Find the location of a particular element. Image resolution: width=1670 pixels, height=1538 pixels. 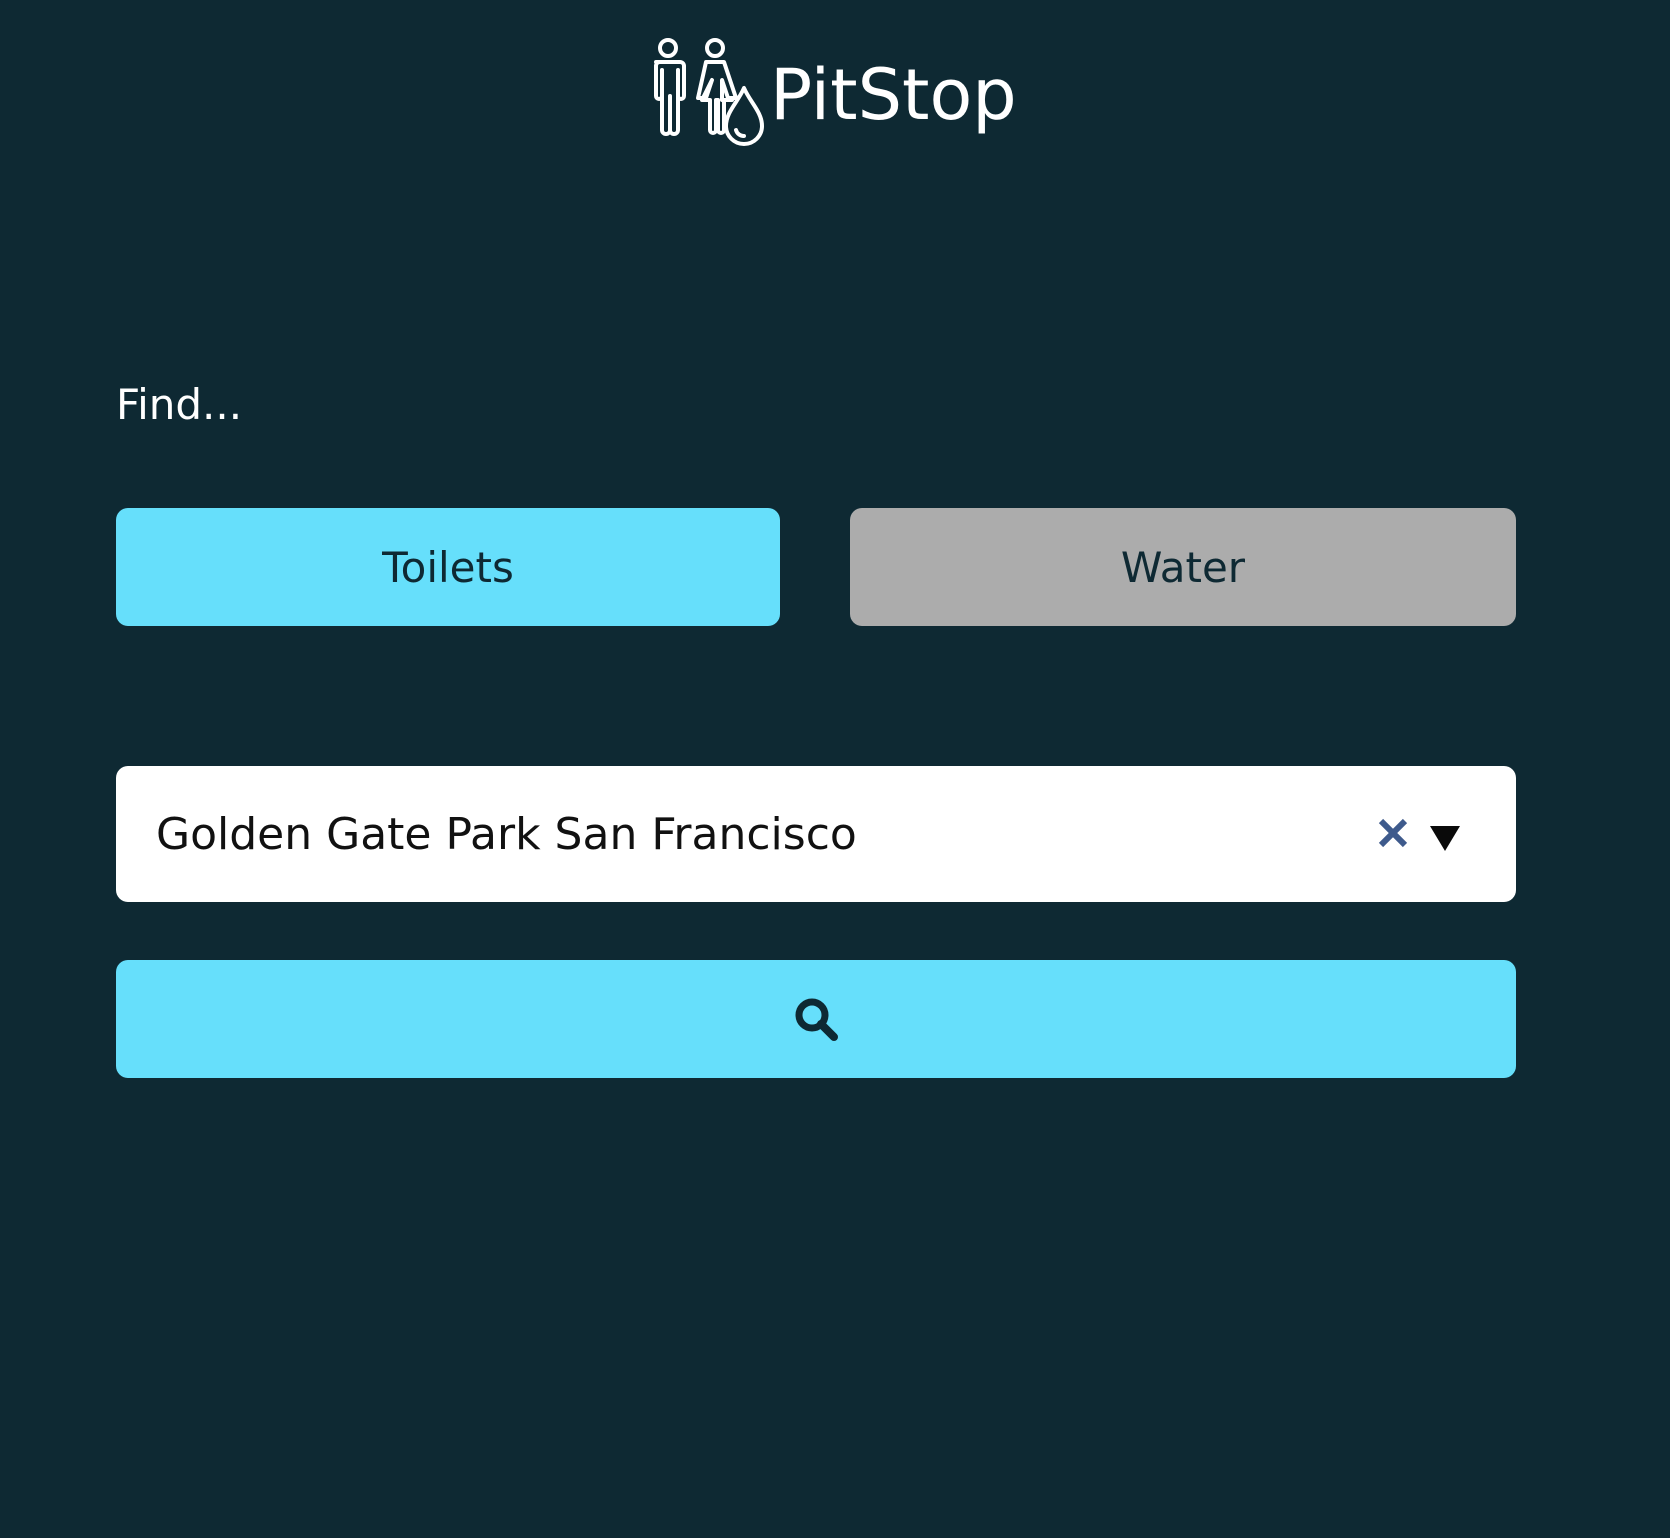

location-select-value: Golden Gate Park San Francisco is located at coordinates (506, 834).